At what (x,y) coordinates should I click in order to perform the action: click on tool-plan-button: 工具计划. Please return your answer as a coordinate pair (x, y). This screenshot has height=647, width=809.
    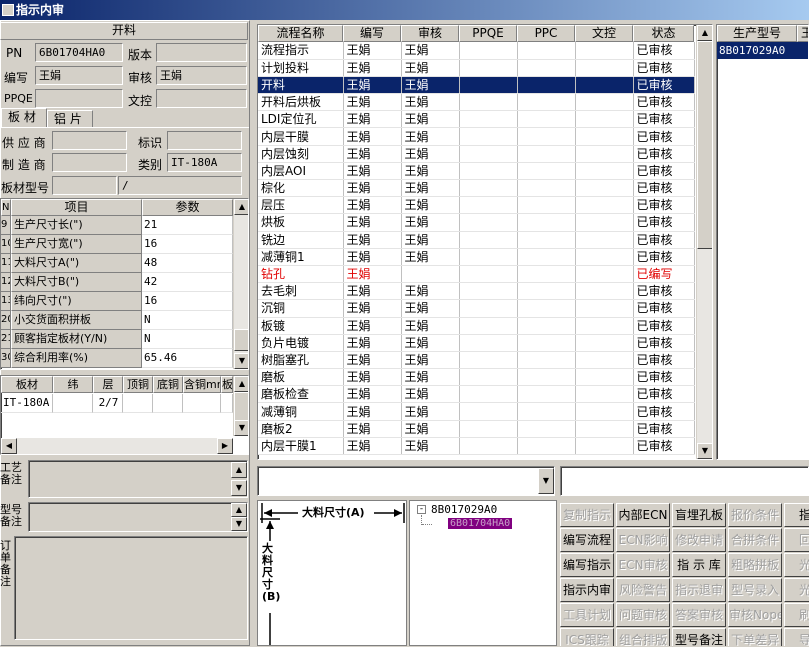
    Looking at the image, I should click on (587, 615).